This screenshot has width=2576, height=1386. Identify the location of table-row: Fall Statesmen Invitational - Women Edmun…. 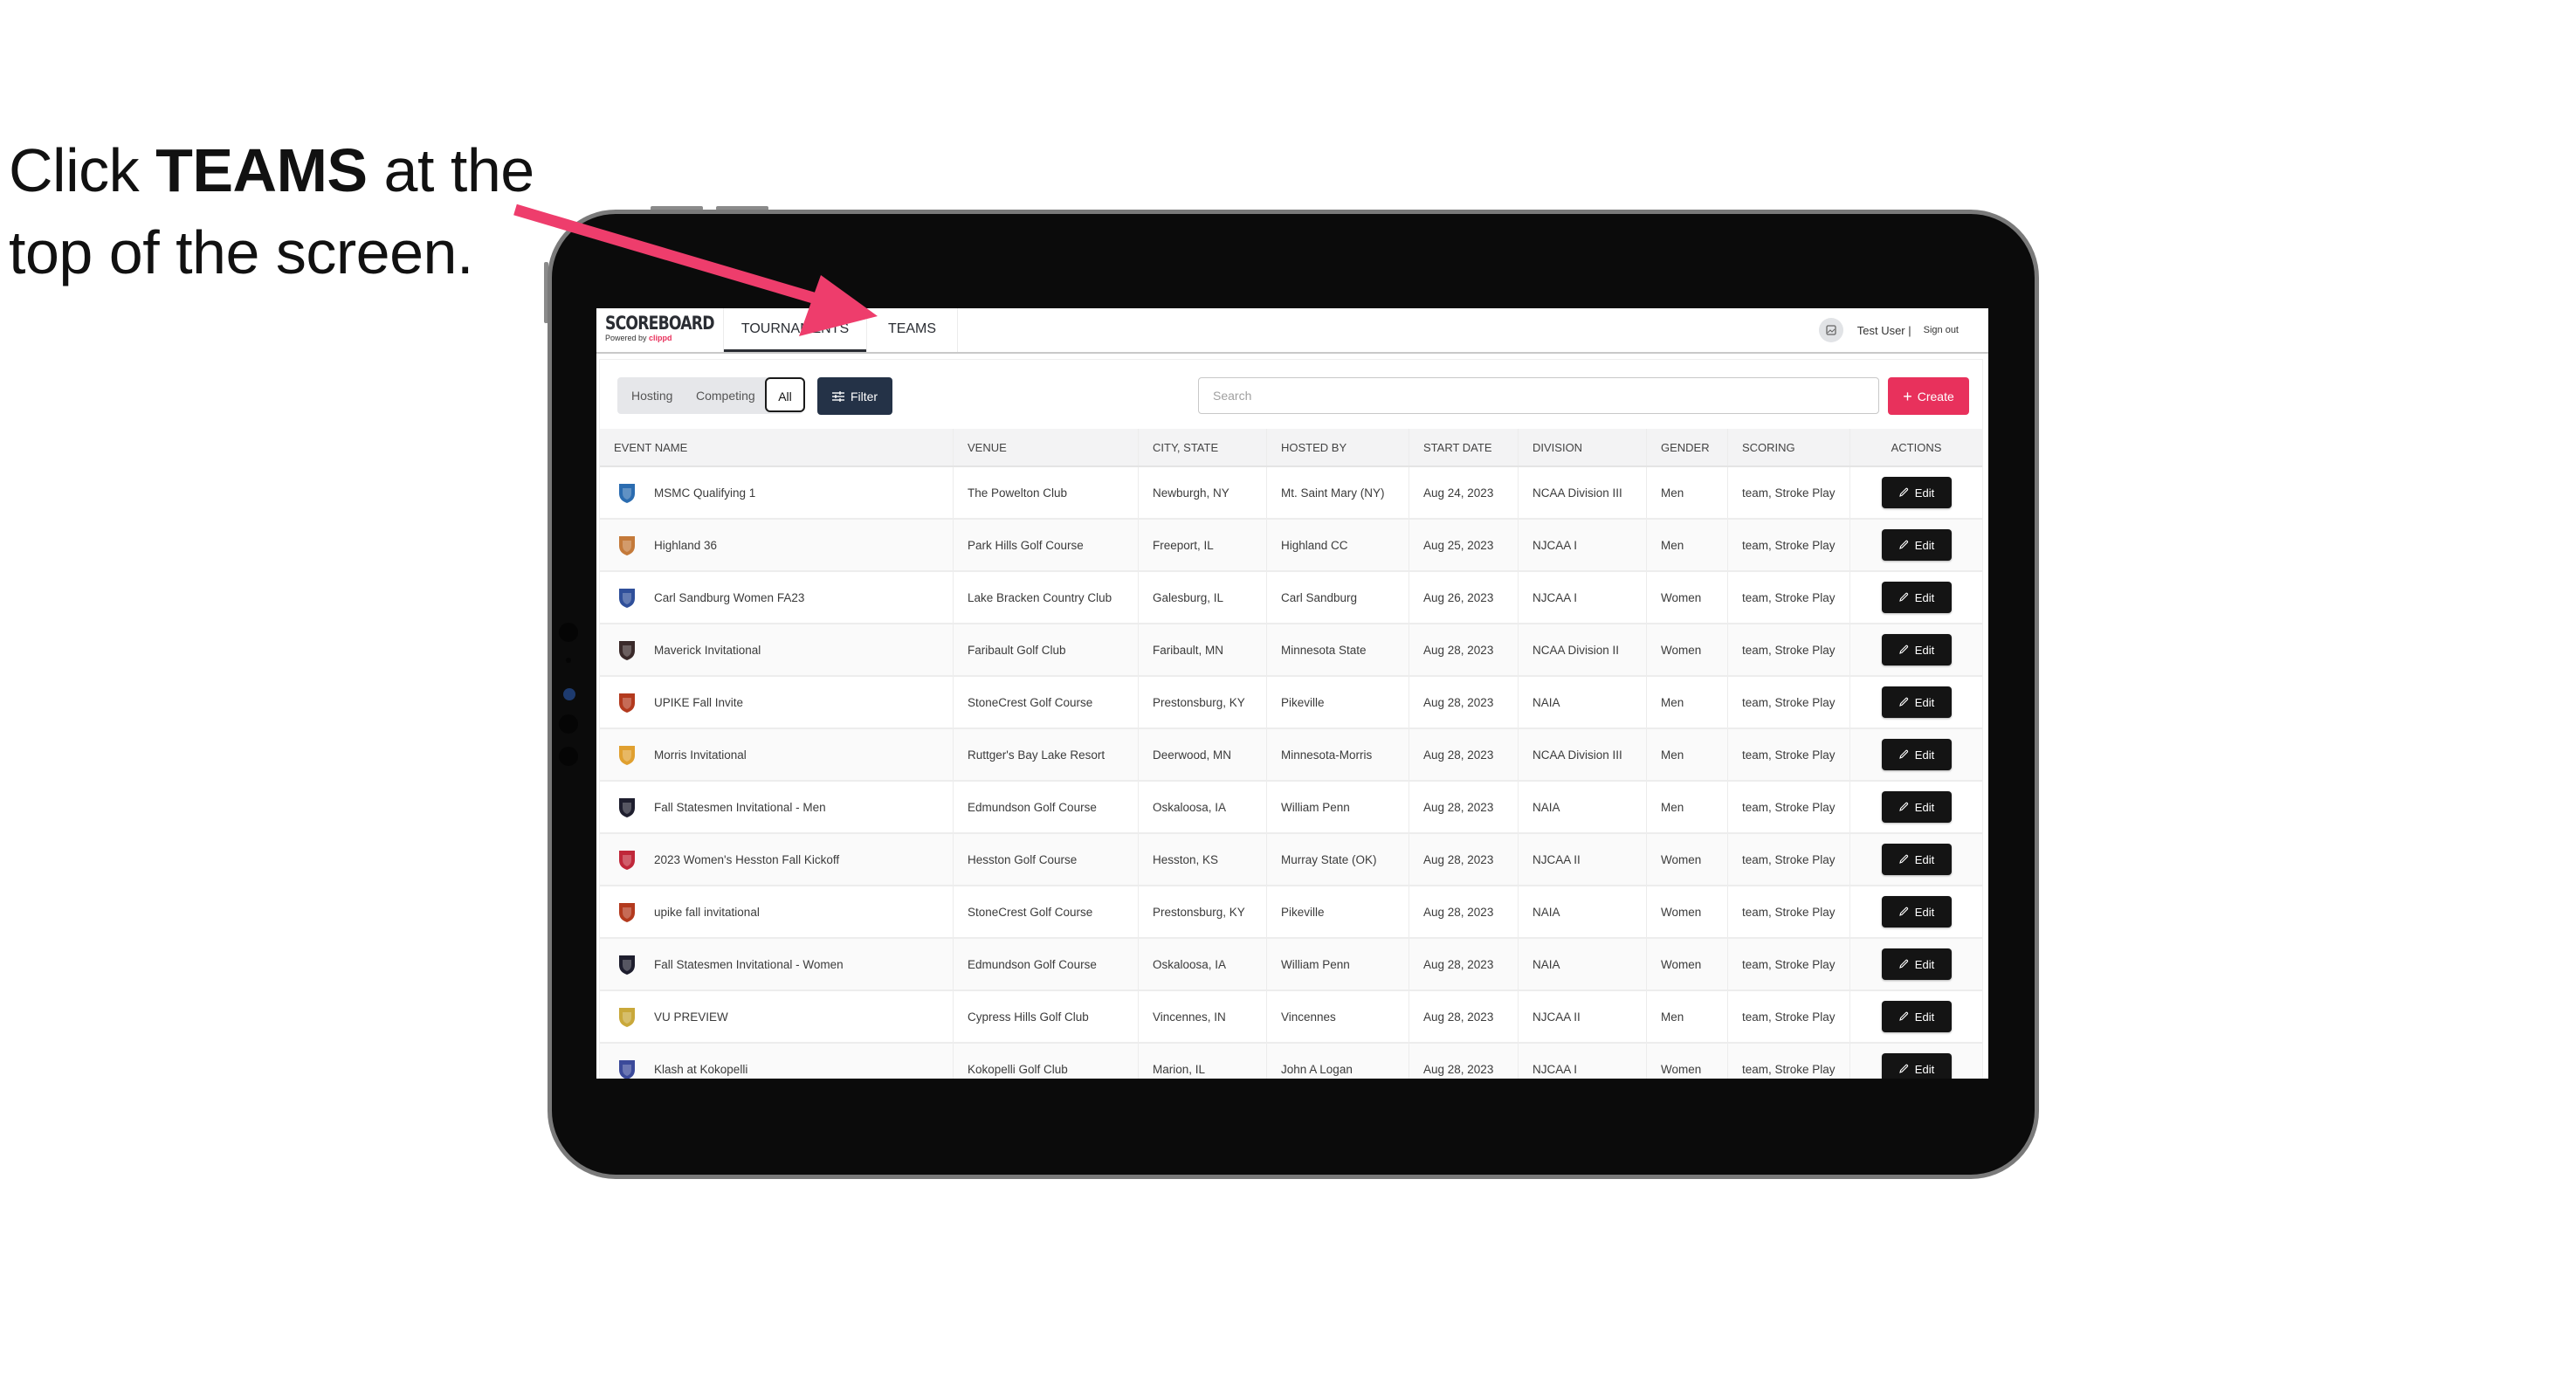
(1291, 965).